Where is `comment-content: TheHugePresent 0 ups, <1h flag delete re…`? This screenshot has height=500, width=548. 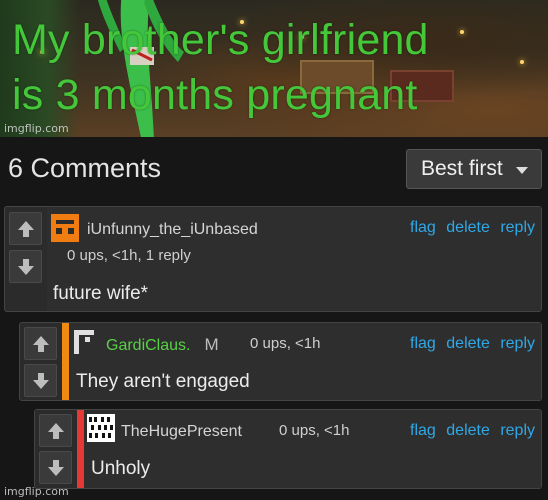
comment-content: TheHugePresent 0 ups, <1h flag delete re… is located at coordinates (309, 449).